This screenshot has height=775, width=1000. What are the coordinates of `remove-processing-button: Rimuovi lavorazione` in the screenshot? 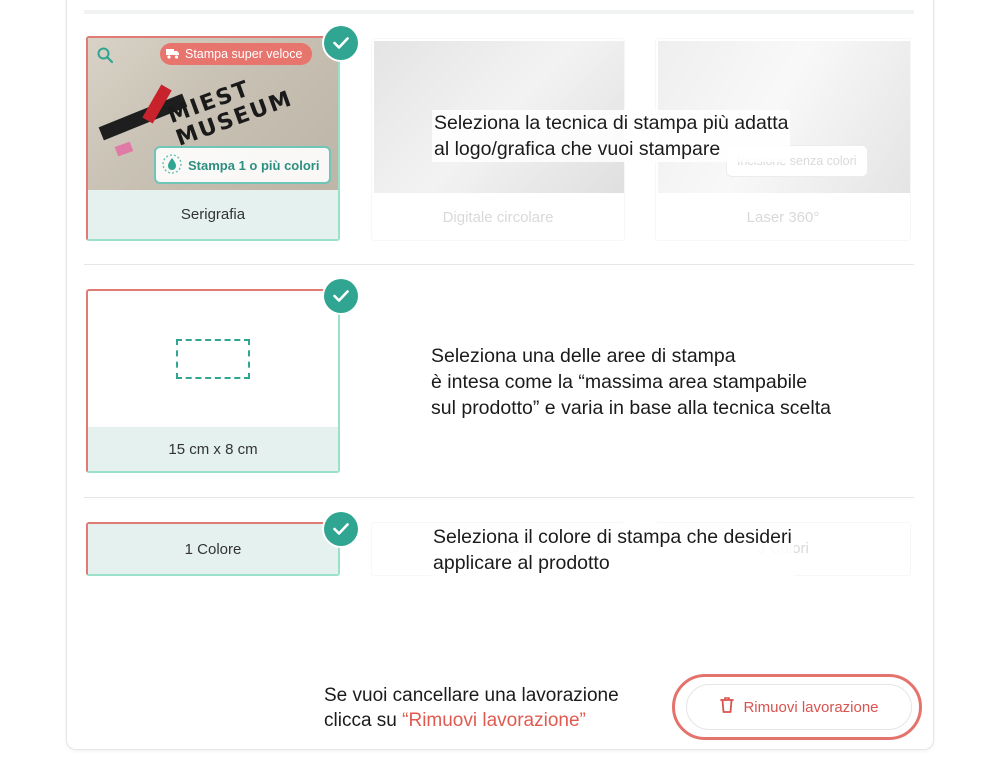 It's located at (799, 707).